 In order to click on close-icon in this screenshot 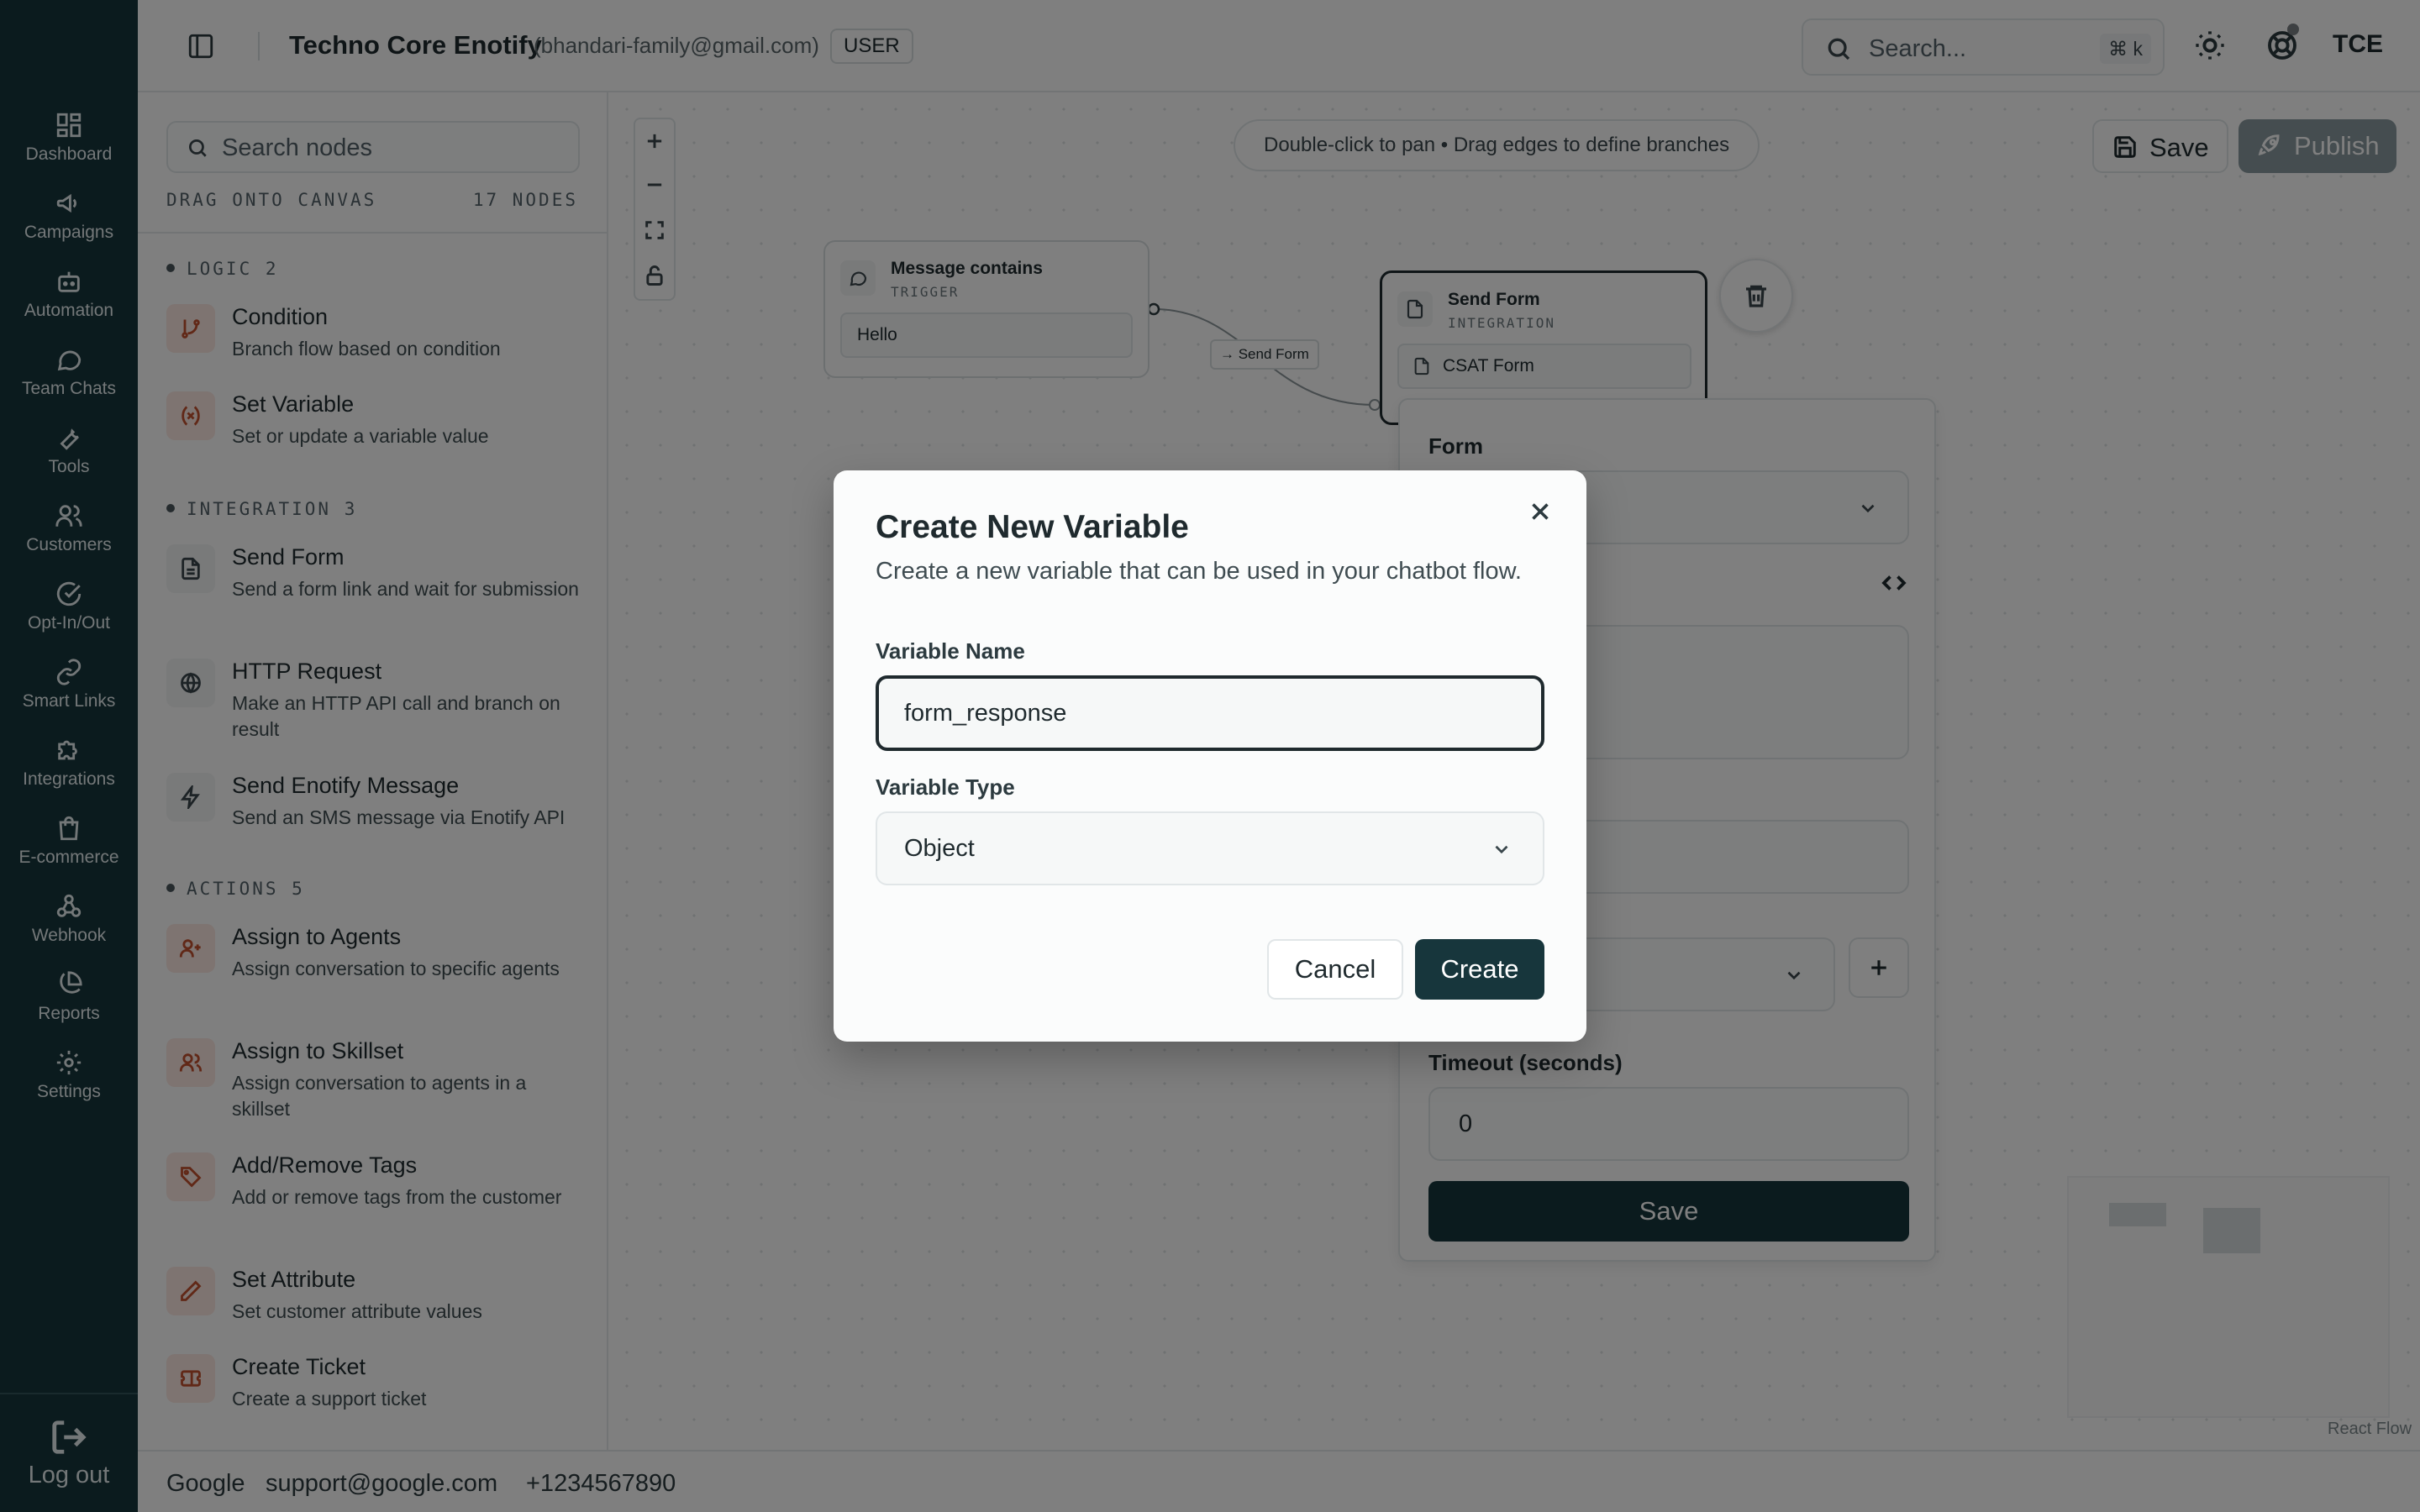, I will do `click(1540, 511)`.